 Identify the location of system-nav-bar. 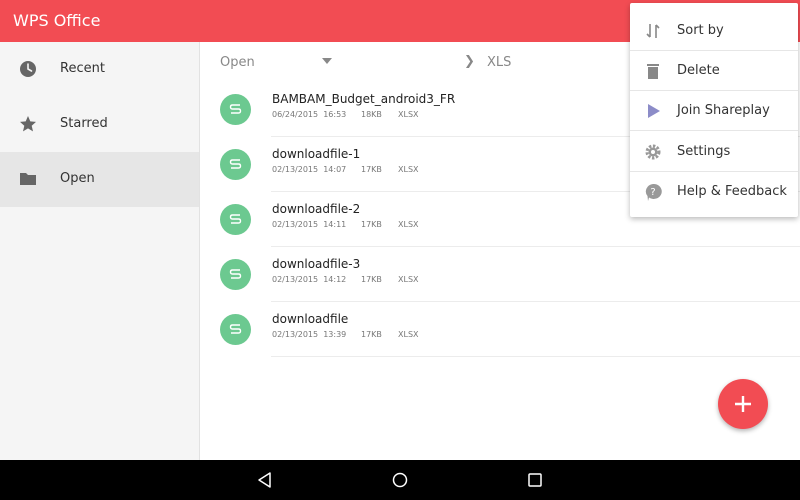
(400, 480).